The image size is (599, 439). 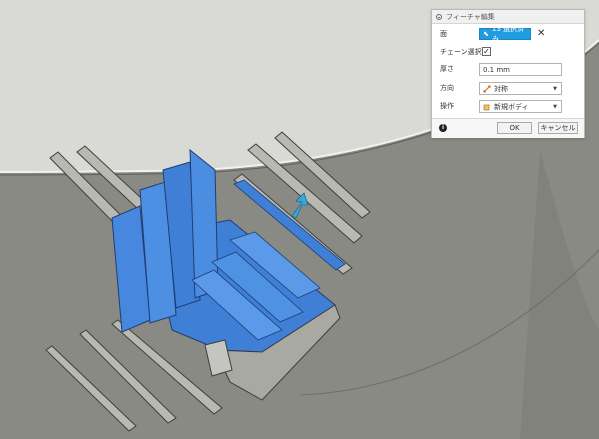 I want to click on dialog-header: フィーチャ編集, so click(x=508, y=17).